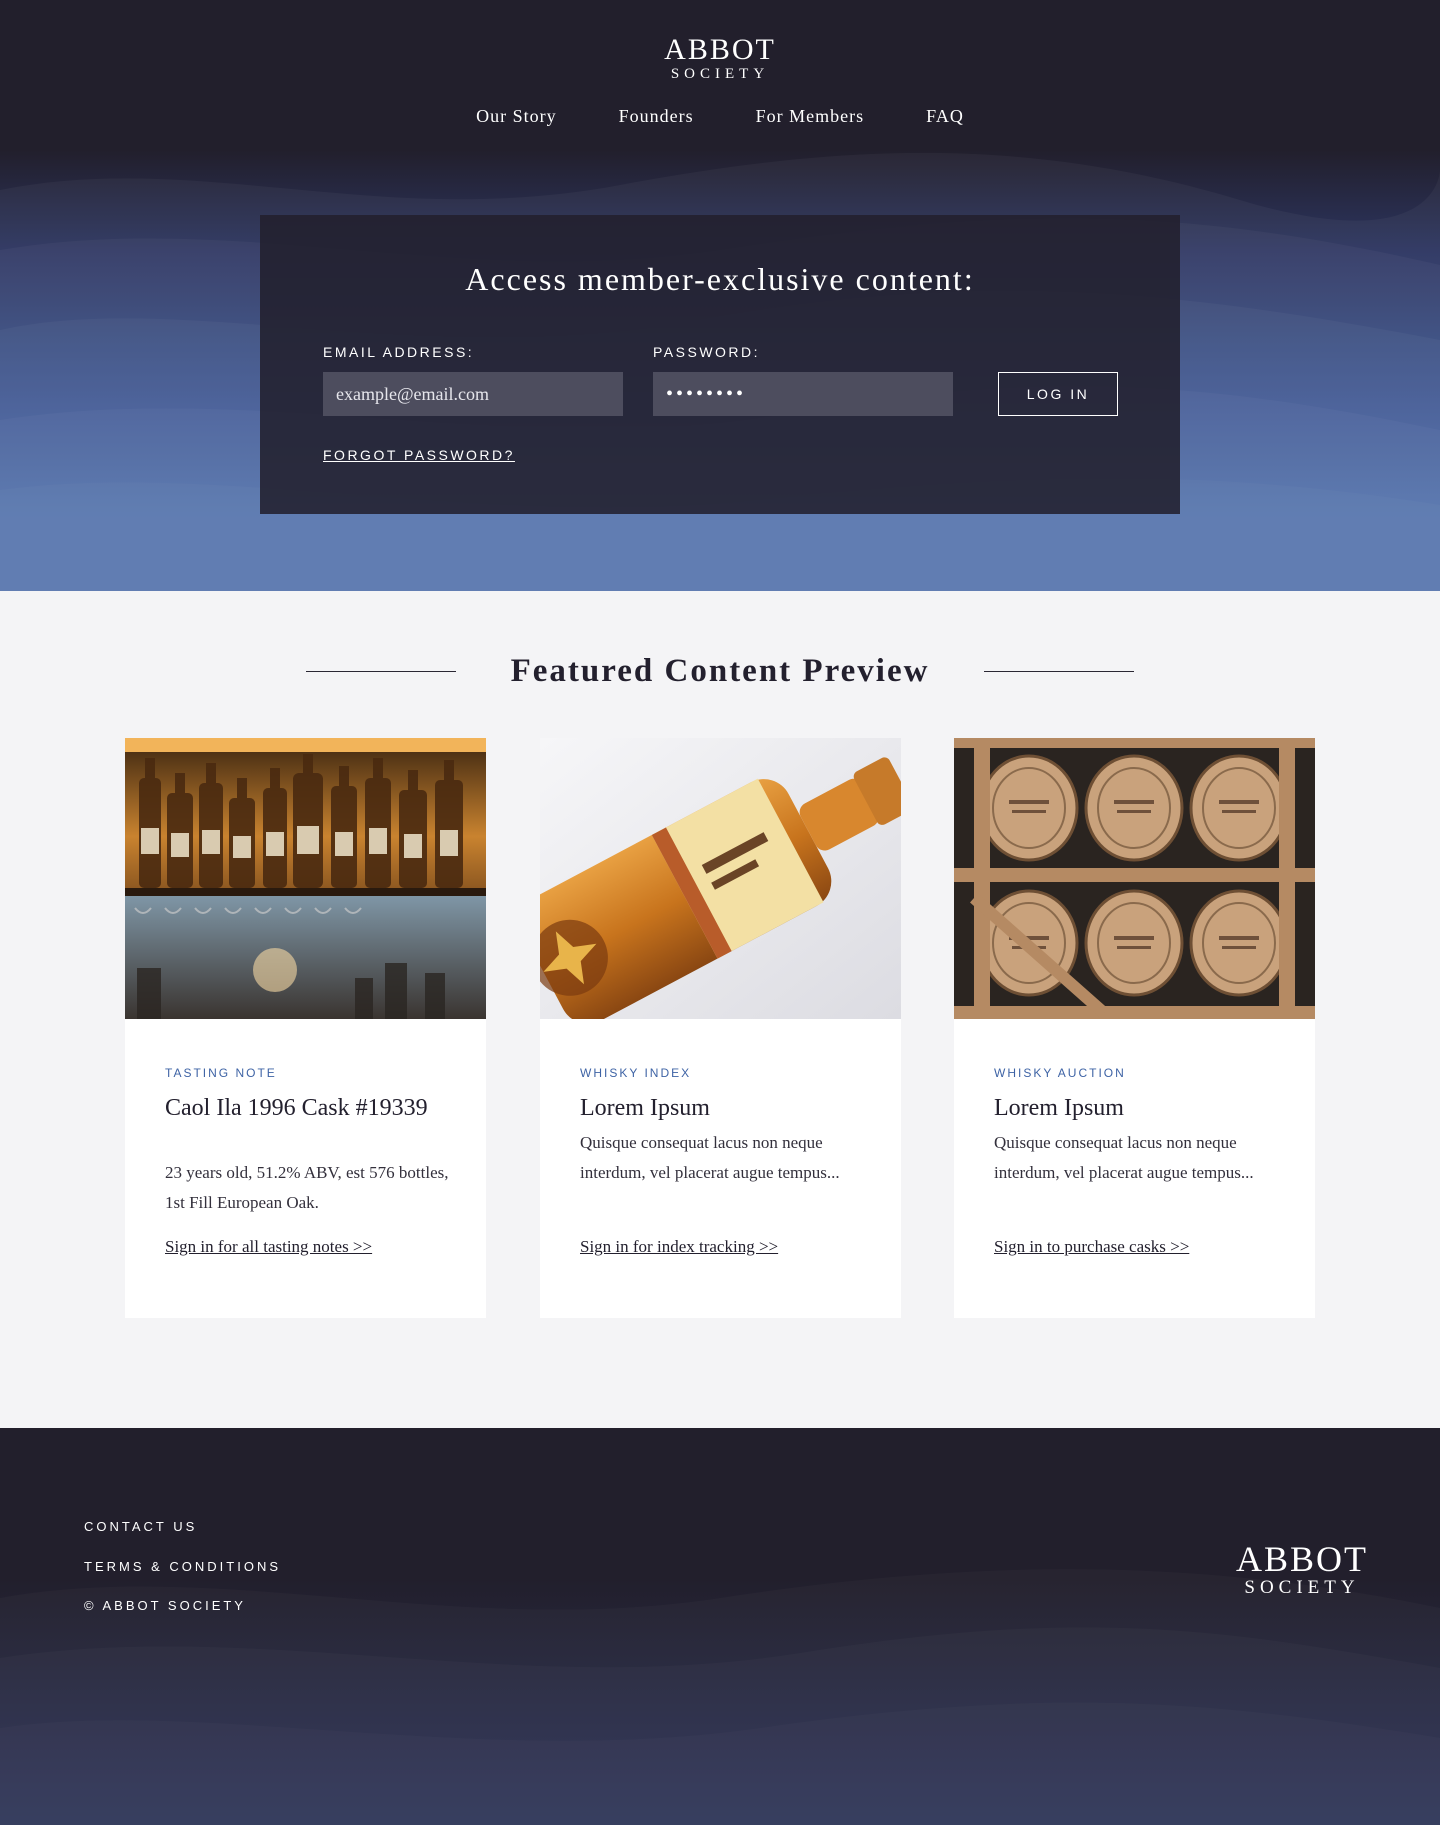 The height and width of the screenshot is (1825, 1440). I want to click on card-tag: TASTING NOTE, so click(221, 1073).